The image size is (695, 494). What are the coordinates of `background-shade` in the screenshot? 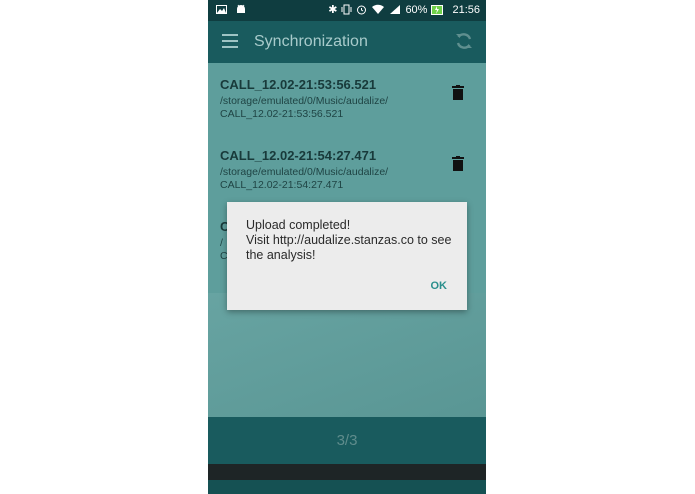 It's located at (347, 355).